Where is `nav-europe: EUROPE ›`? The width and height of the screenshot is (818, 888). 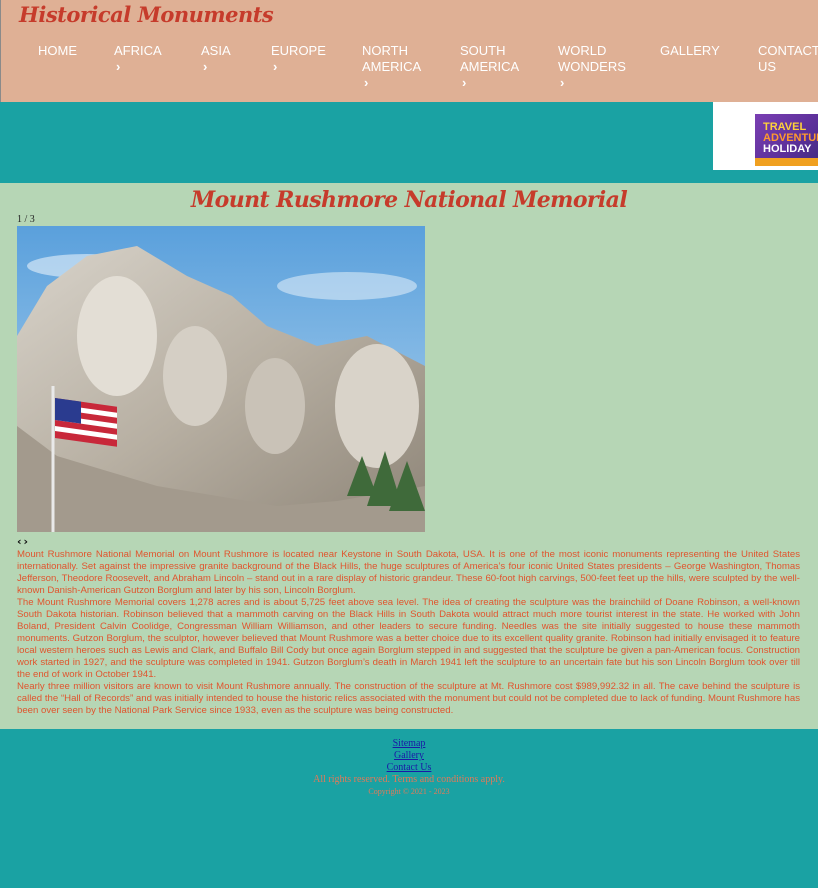
nav-europe: EUROPE › is located at coordinates (298, 59).